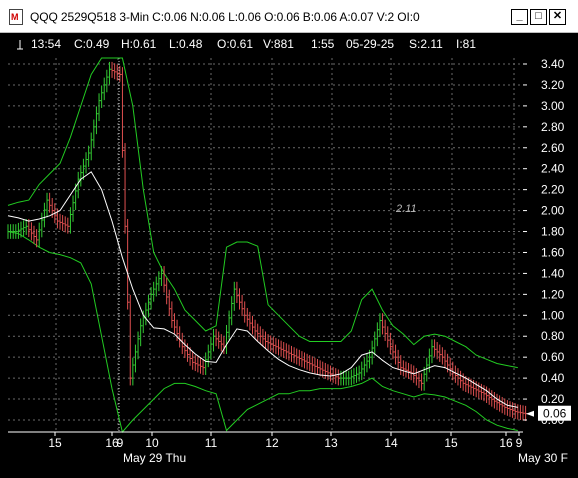  Describe the element at coordinates (553, 336) in the screenshot. I see `price-axis-label: 0.80` at that location.